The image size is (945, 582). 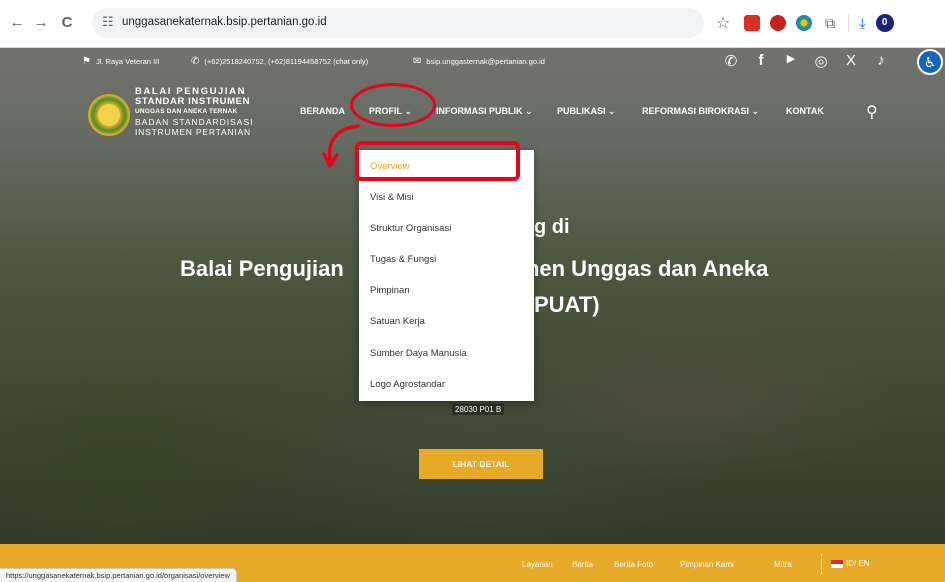 I want to click on hero-title-right: men Unggas dan Aneka, so click(x=644, y=268).